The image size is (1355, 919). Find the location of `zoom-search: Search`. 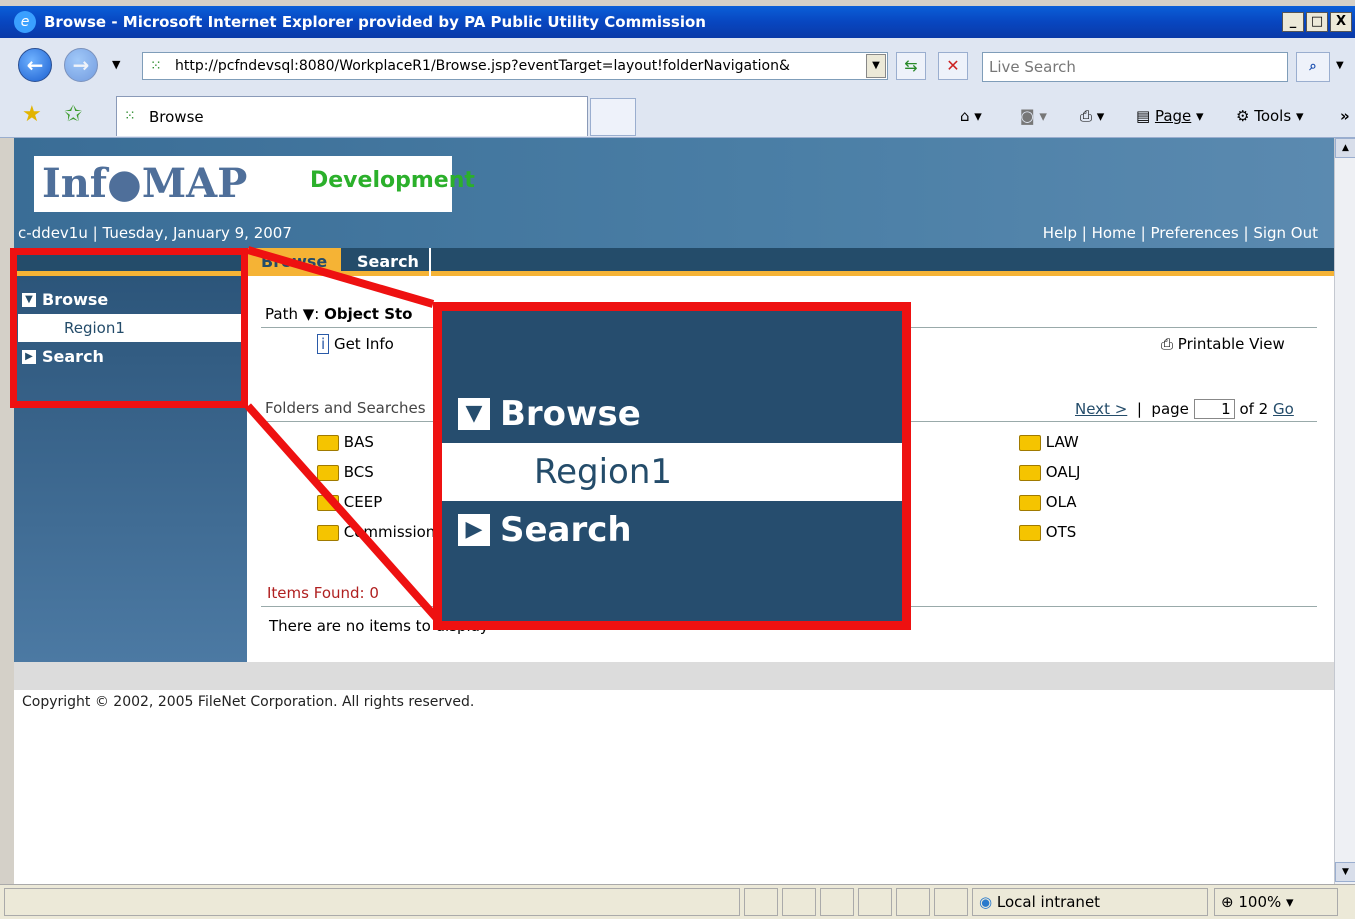

zoom-search: Search is located at coordinates (672, 530).